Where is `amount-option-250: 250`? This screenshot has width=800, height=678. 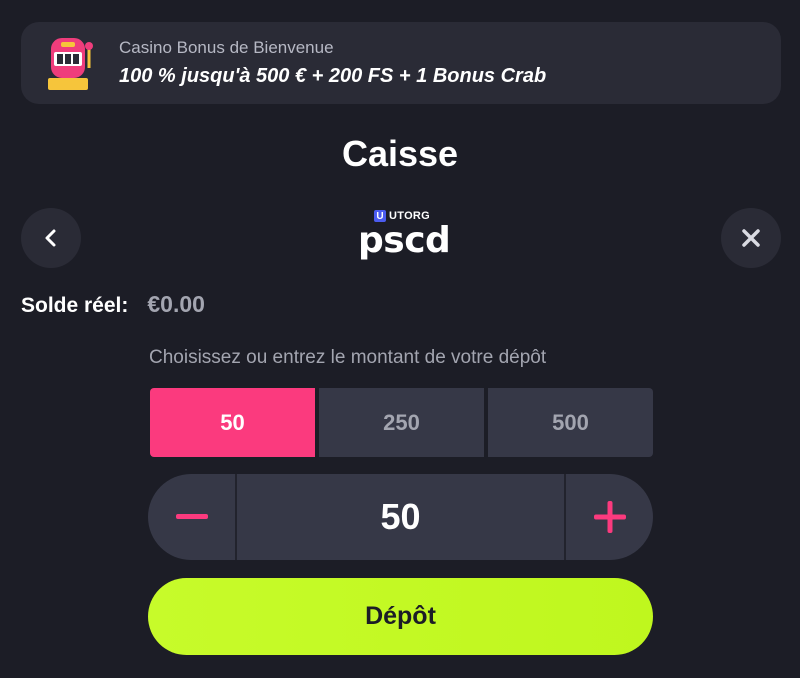
amount-option-250: 250 is located at coordinates (401, 422).